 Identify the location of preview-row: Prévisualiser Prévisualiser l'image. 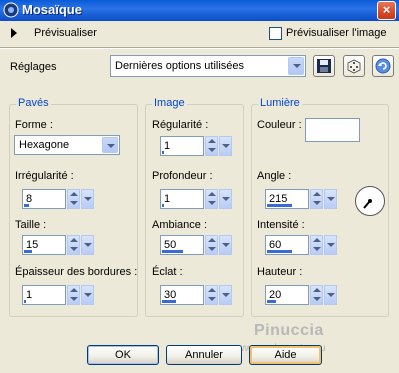
(199, 34).